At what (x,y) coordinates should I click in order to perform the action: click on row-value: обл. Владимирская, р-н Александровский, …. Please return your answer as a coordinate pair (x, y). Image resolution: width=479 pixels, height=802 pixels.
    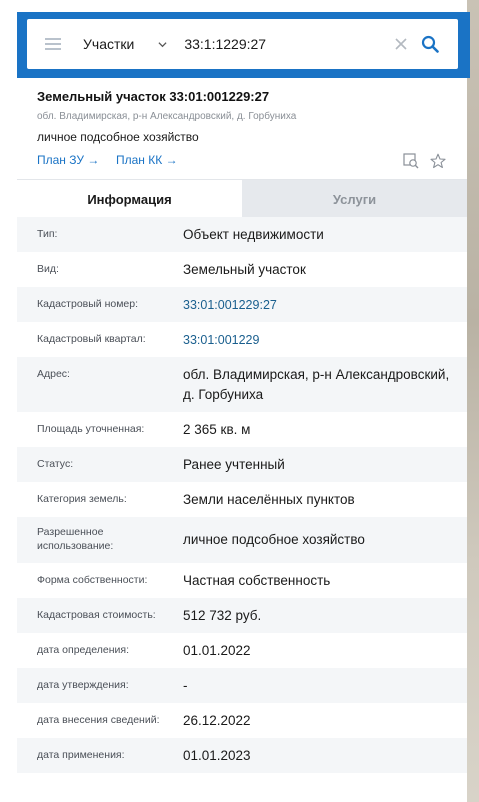
    Looking at the image, I should click on (316, 384).